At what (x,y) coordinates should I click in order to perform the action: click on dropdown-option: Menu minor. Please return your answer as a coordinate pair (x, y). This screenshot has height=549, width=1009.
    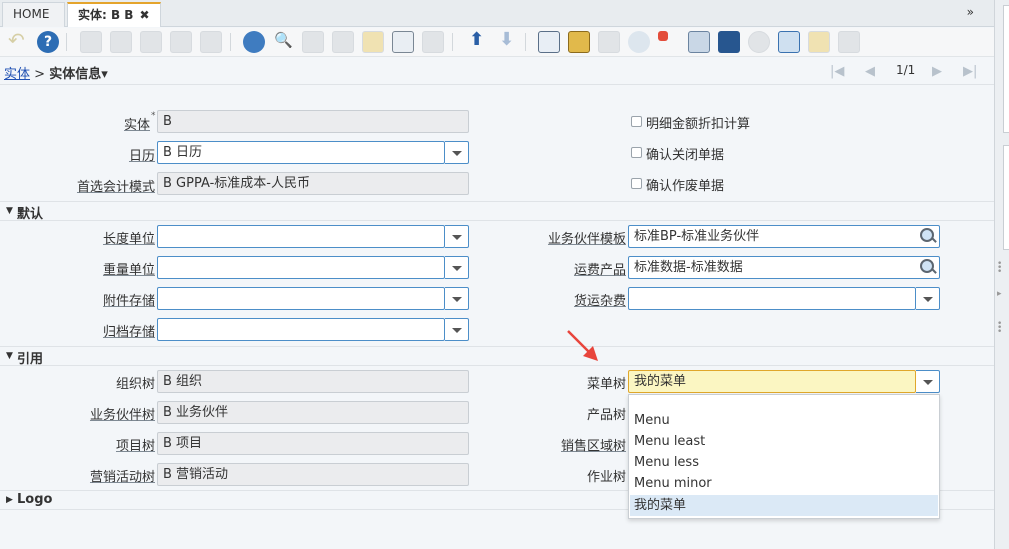
    Looking at the image, I should click on (784, 483).